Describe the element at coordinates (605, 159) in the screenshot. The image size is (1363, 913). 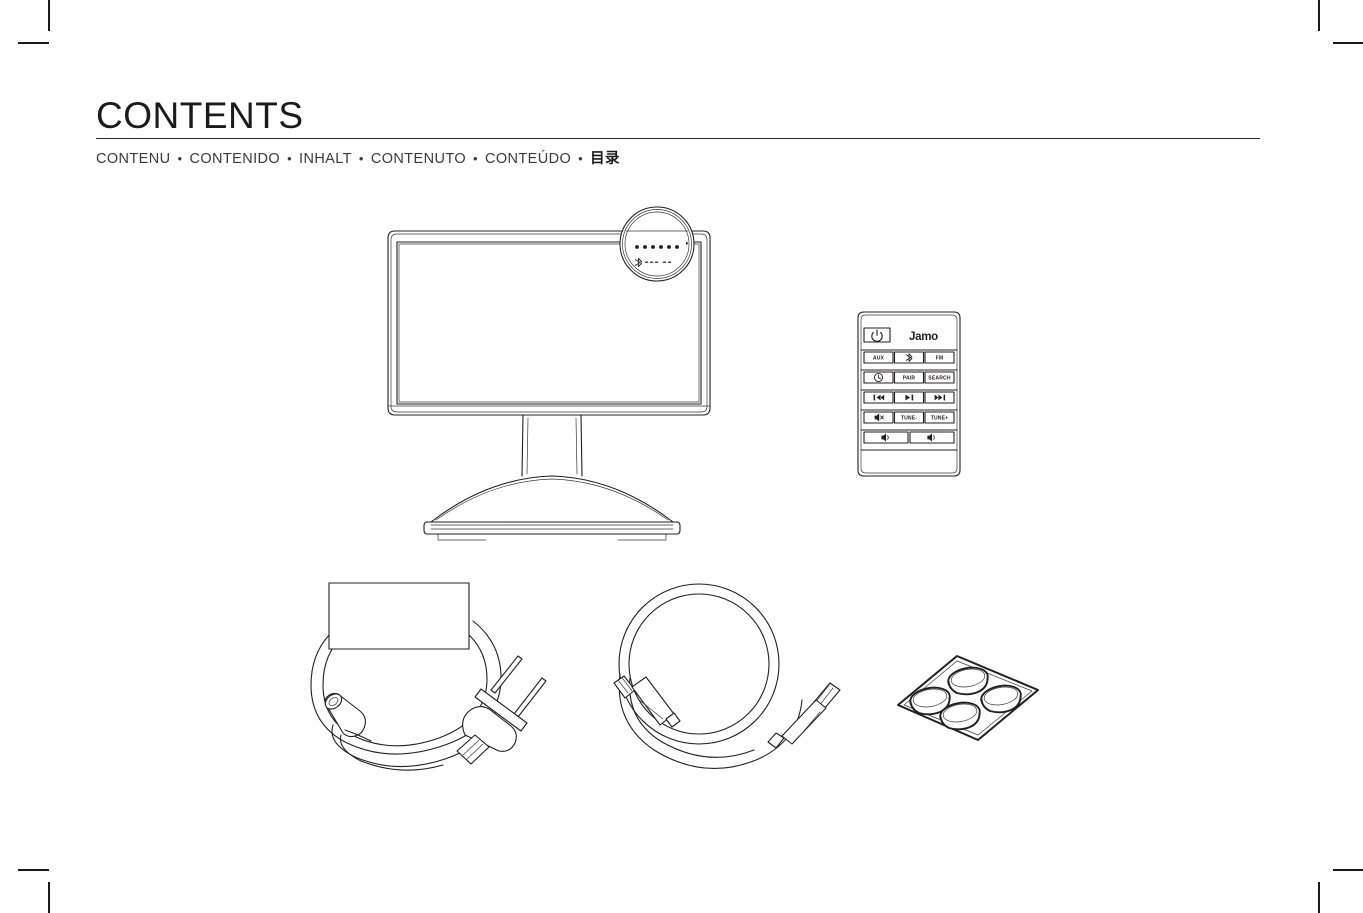
I see `translation-zh: 目录` at that location.